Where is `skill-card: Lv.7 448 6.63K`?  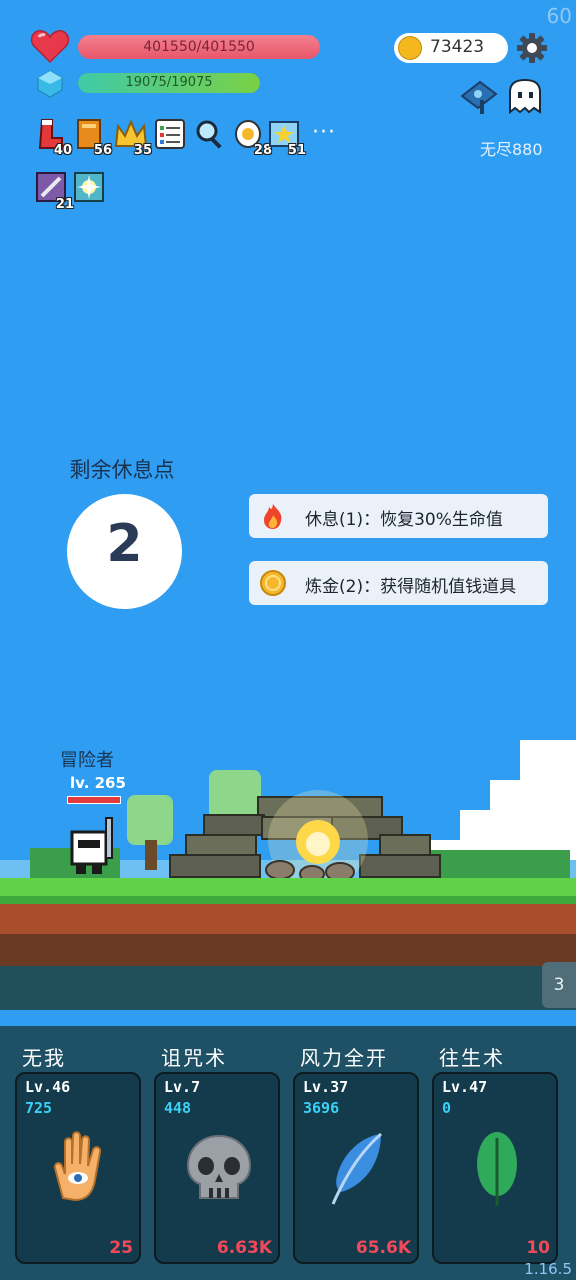 skill-card: Lv.7 448 6.63K is located at coordinates (217, 1168).